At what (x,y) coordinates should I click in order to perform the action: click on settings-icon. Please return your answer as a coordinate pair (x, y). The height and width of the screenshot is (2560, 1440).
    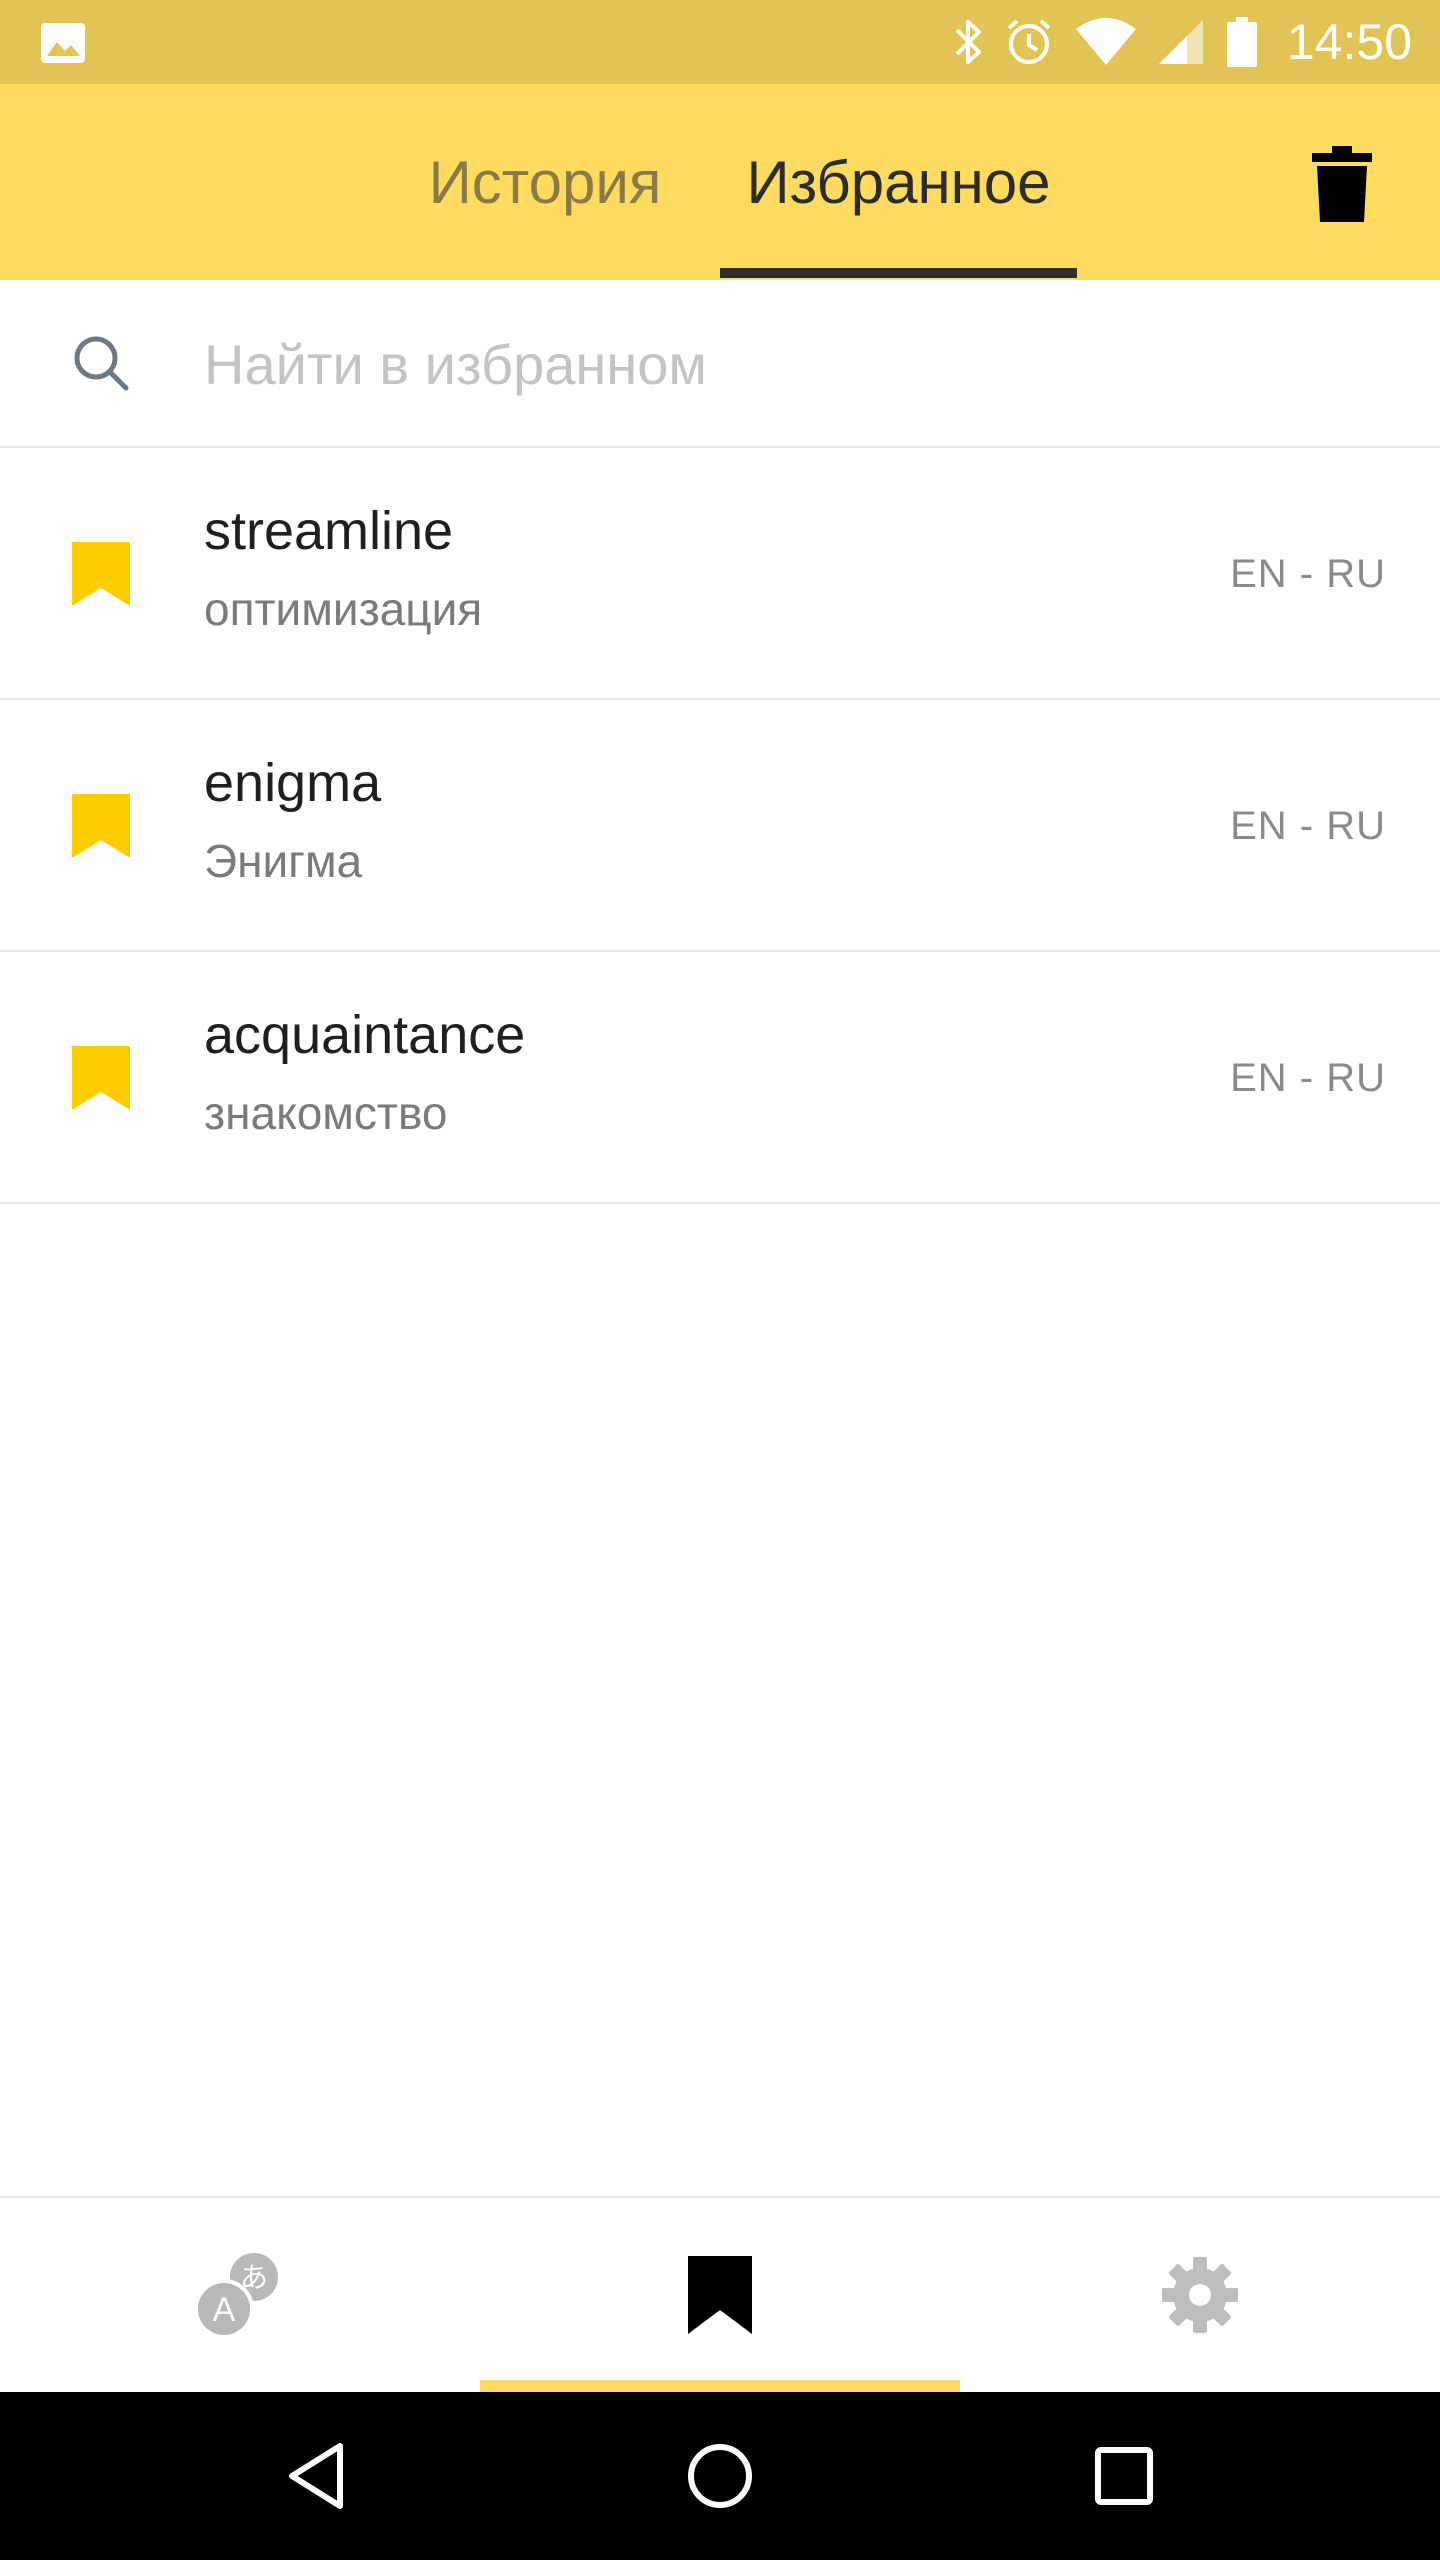
    Looking at the image, I should click on (1200, 2295).